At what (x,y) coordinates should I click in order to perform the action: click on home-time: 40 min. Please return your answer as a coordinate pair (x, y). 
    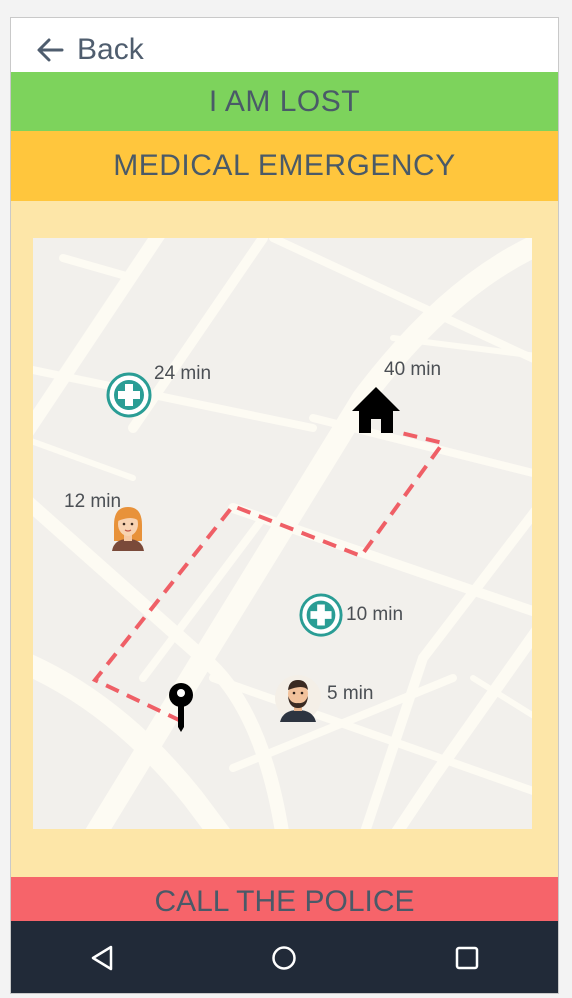
    Looking at the image, I should click on (413, 369).